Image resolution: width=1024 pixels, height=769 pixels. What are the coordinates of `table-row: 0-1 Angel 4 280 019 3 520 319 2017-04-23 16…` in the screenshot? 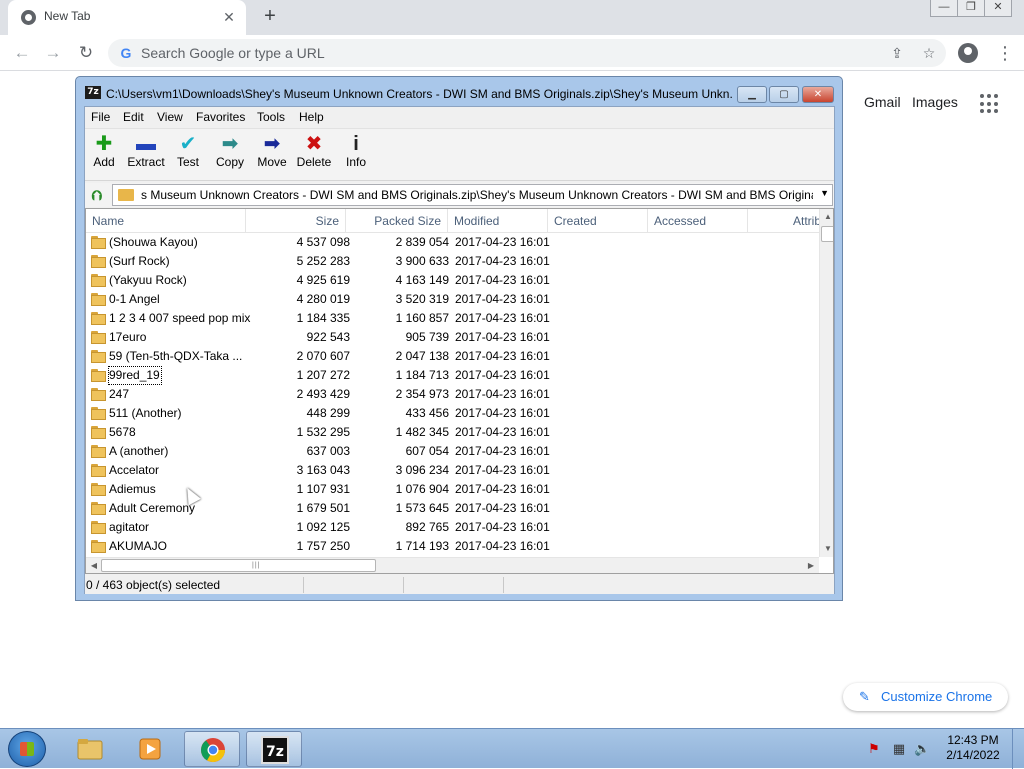 It's located at (452, 299).